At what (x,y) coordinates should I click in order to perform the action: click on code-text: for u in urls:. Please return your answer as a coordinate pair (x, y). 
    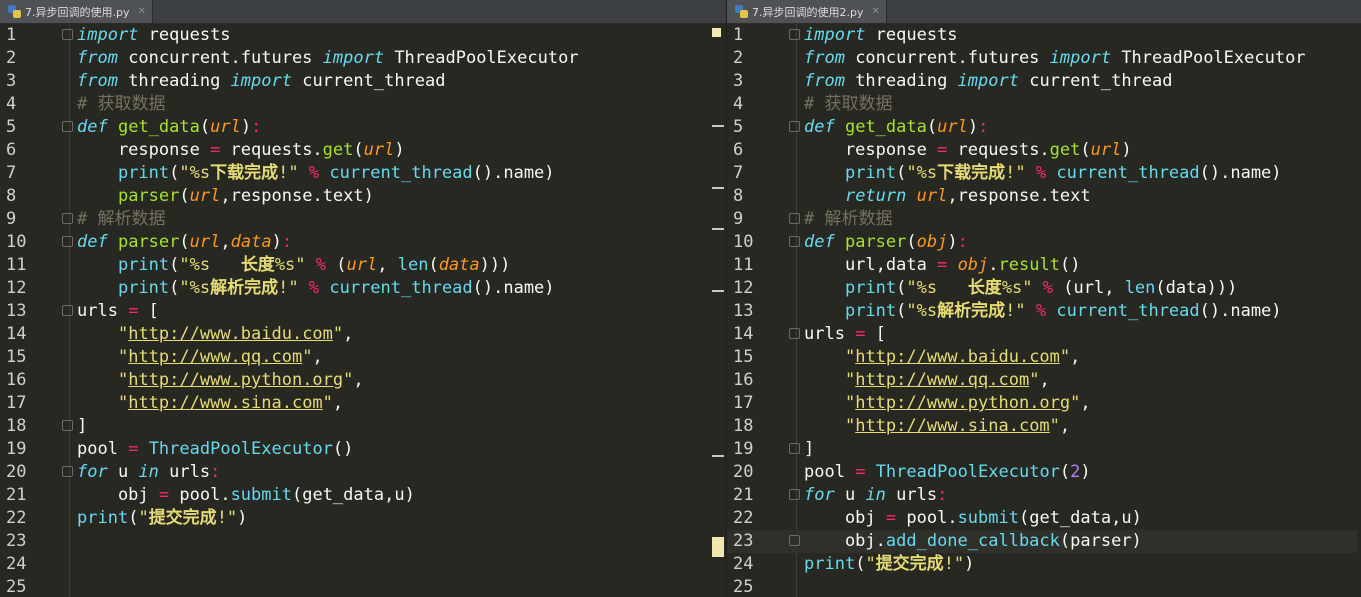
    Looking at the image, I should click on (875, 495).